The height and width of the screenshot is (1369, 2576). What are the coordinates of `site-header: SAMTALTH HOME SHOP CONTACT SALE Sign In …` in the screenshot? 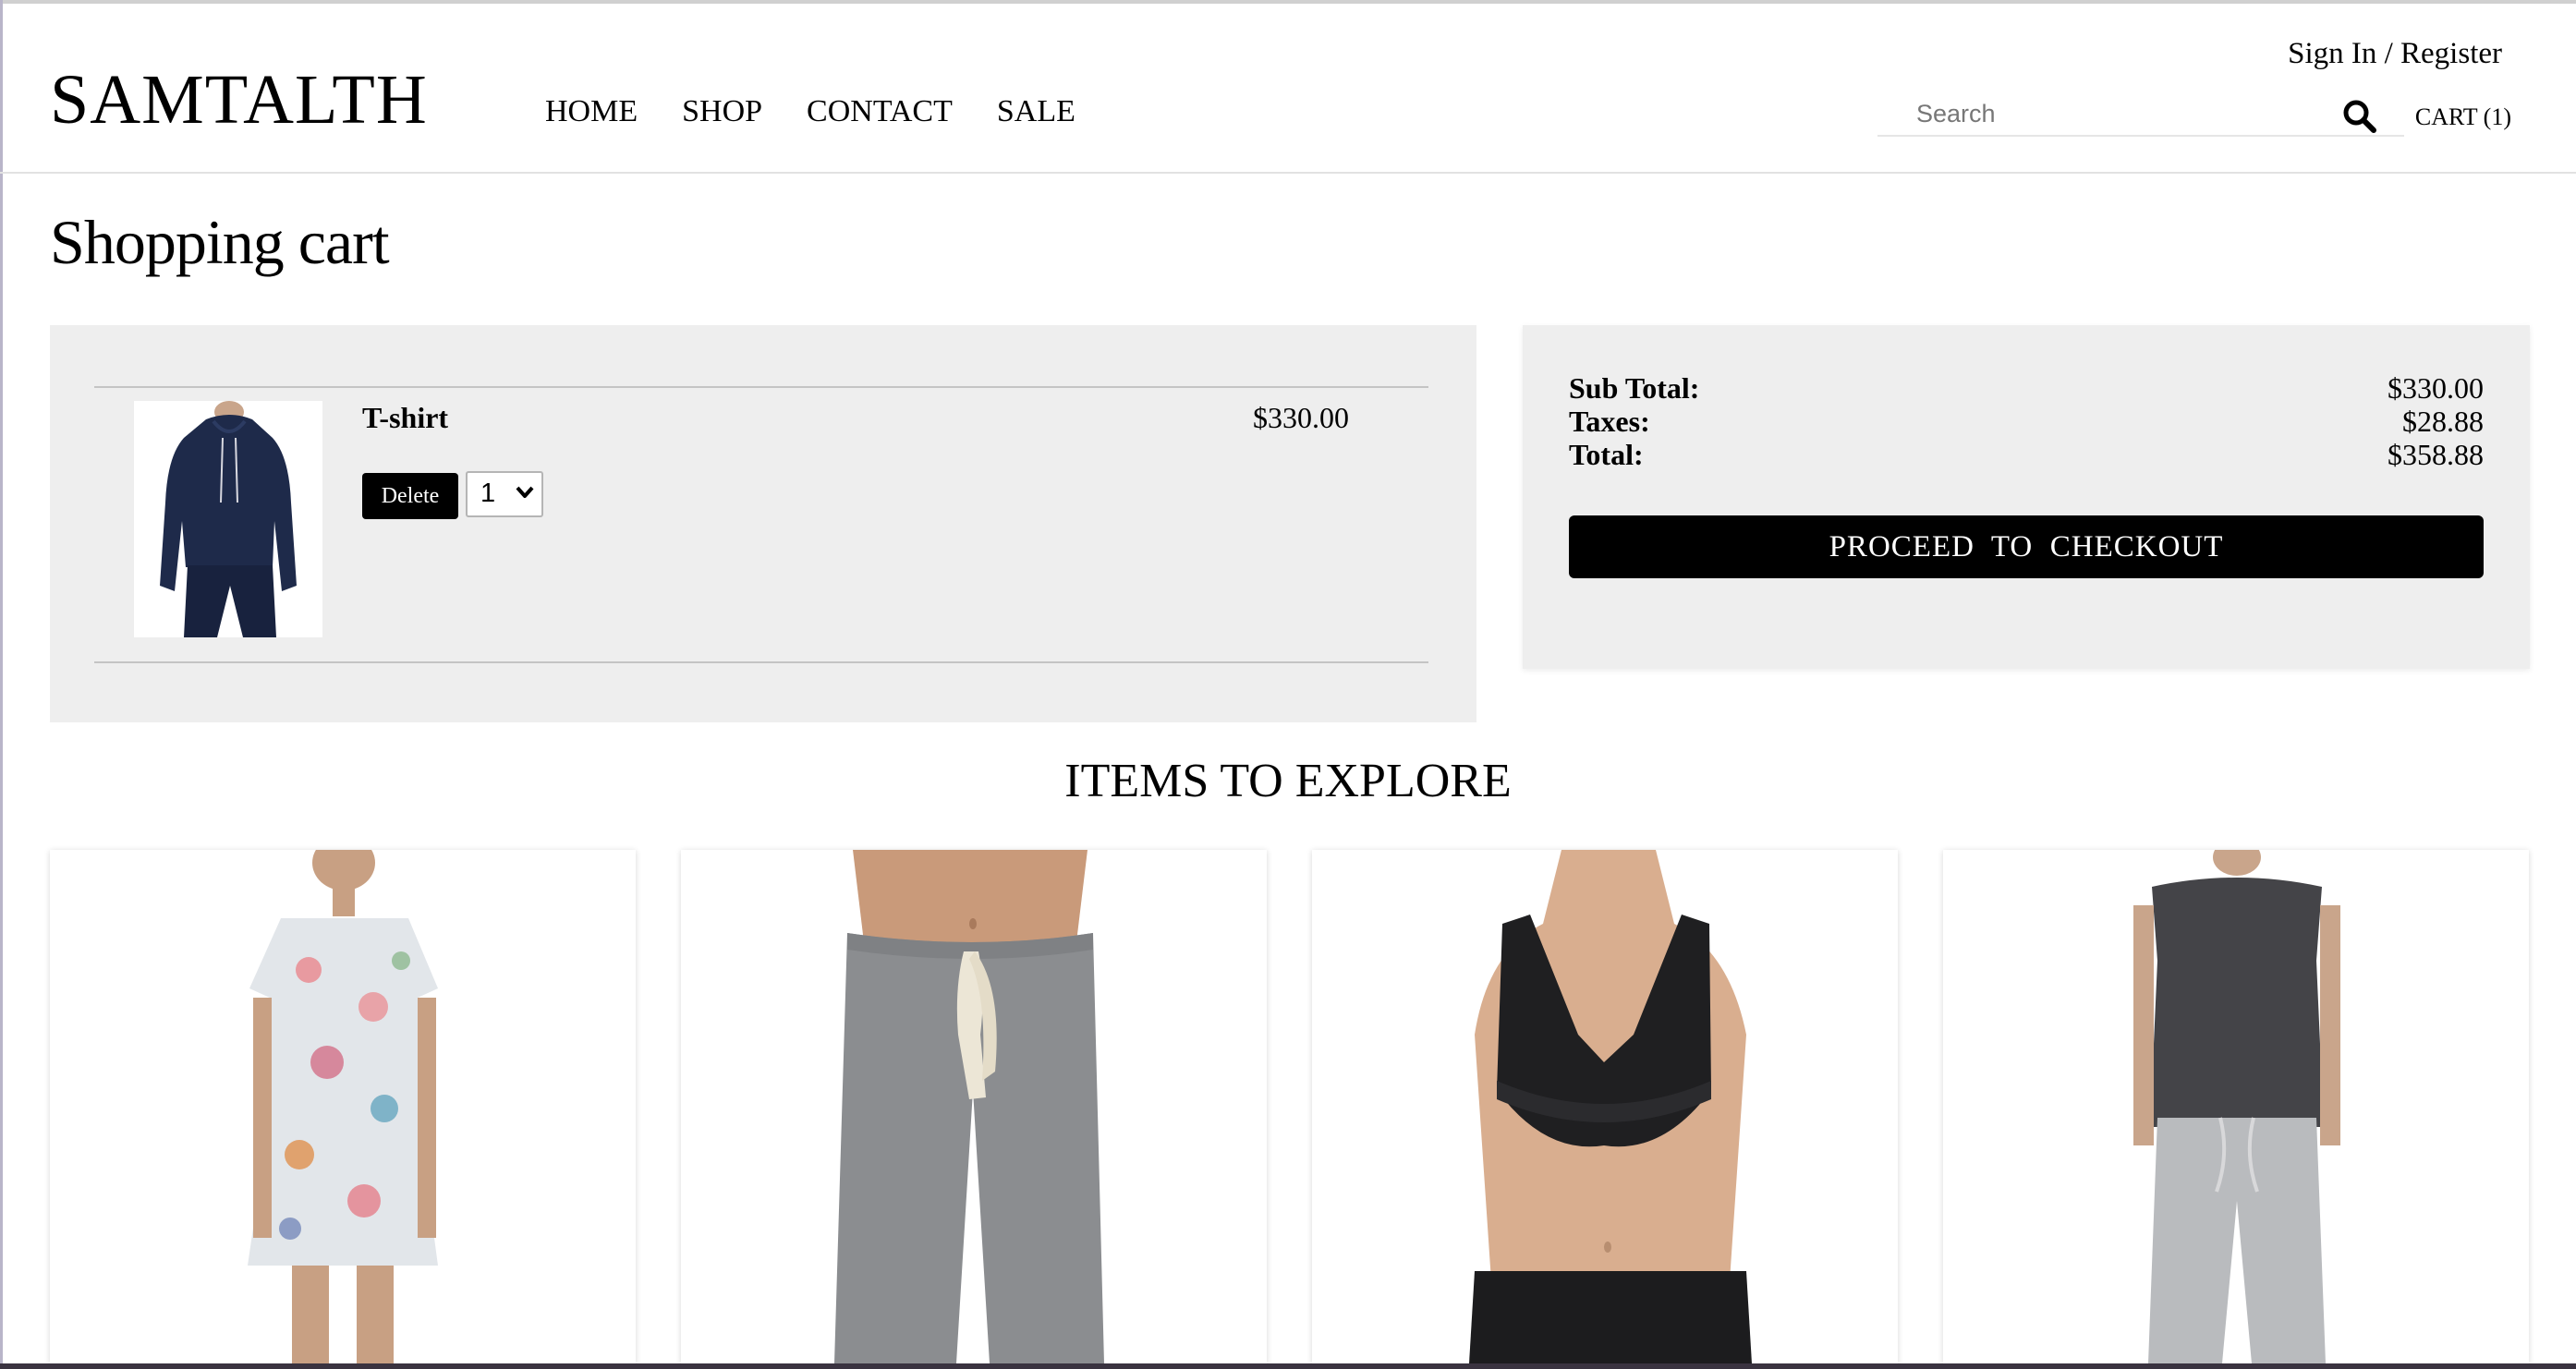 It's located at (1288, 89).